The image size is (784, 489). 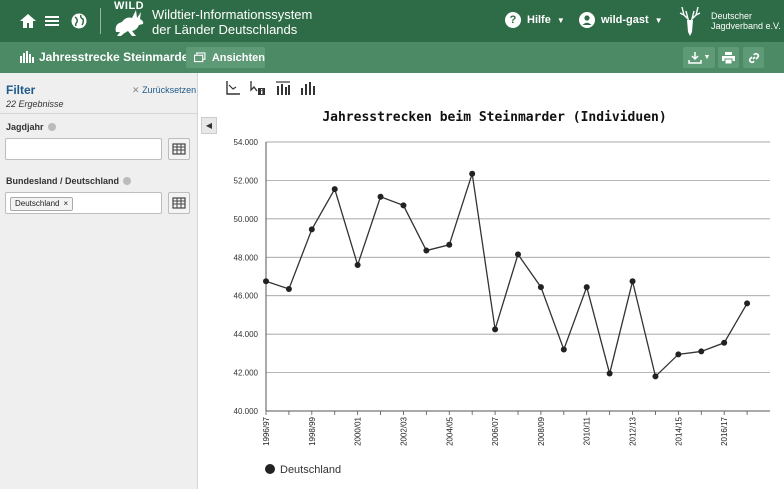 What do you see at coordinates (246, 180) in the screenshot?
I see `y-tick-label: 52.000` at bounding box center [246, 180].